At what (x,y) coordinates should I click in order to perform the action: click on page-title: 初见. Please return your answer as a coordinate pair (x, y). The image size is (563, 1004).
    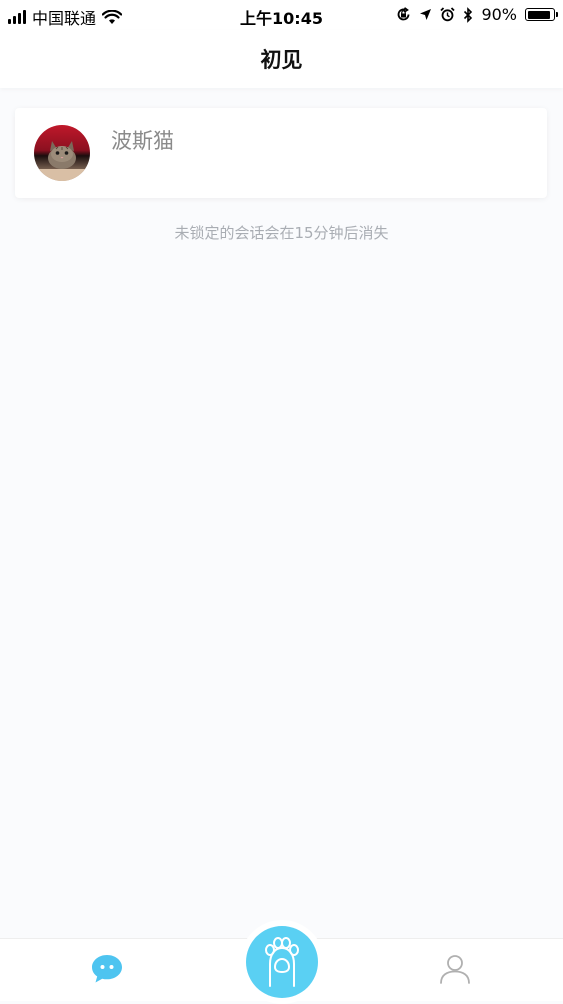
    Looking at the image, I should click on (281, 60).